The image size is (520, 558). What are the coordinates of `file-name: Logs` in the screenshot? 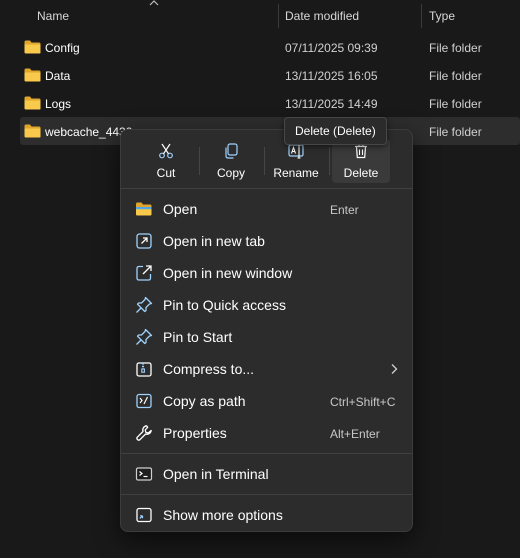 It's located at (58, 104).